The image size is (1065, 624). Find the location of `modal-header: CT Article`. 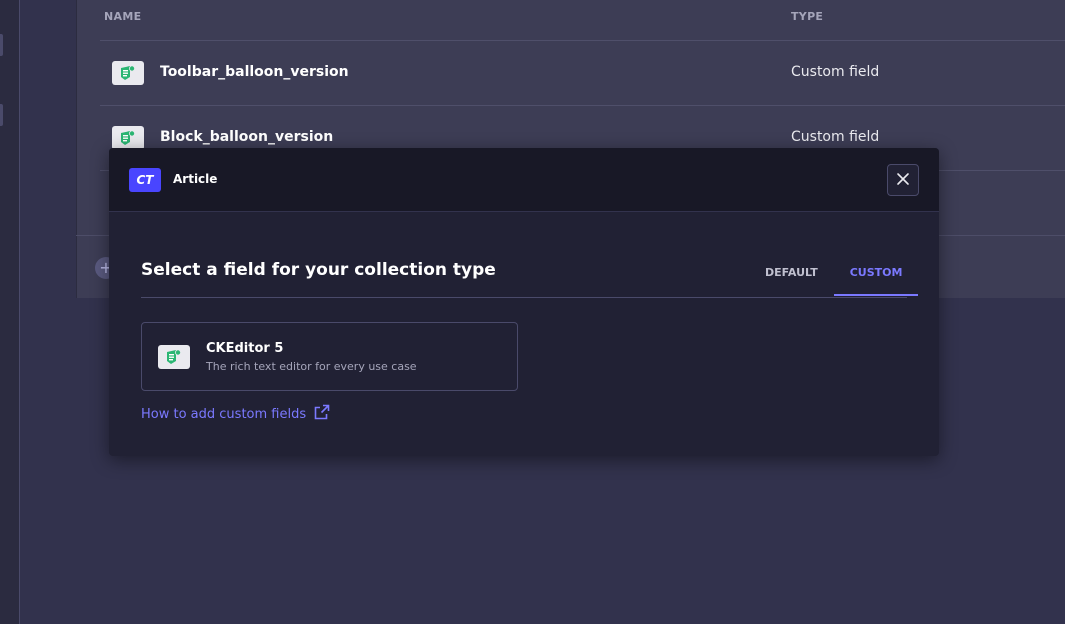

modal-header: CT Article is located at coordinates (524, 180).